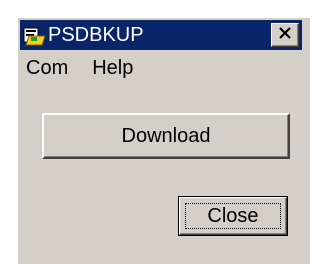 The width and height of the screenshot is (320, 264). I want to click on title-close-button, so click(285, 35).